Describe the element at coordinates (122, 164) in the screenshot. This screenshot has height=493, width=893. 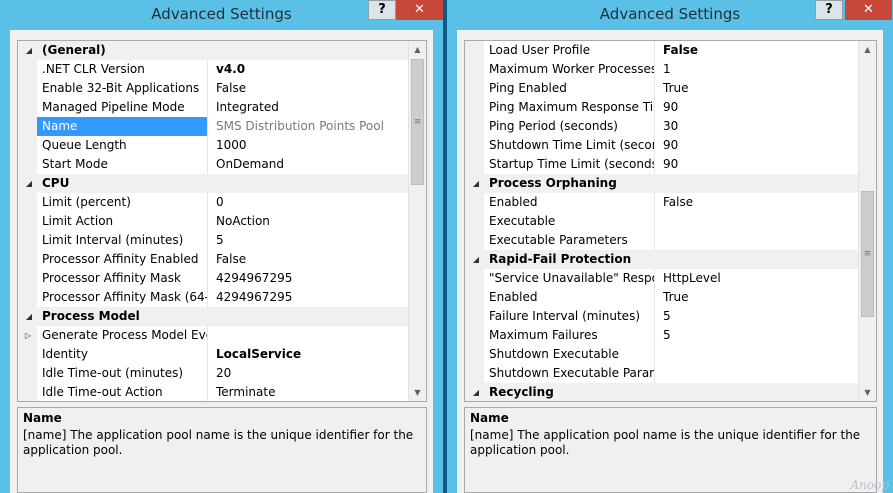
I see `property-name: Start Mode` at that location.